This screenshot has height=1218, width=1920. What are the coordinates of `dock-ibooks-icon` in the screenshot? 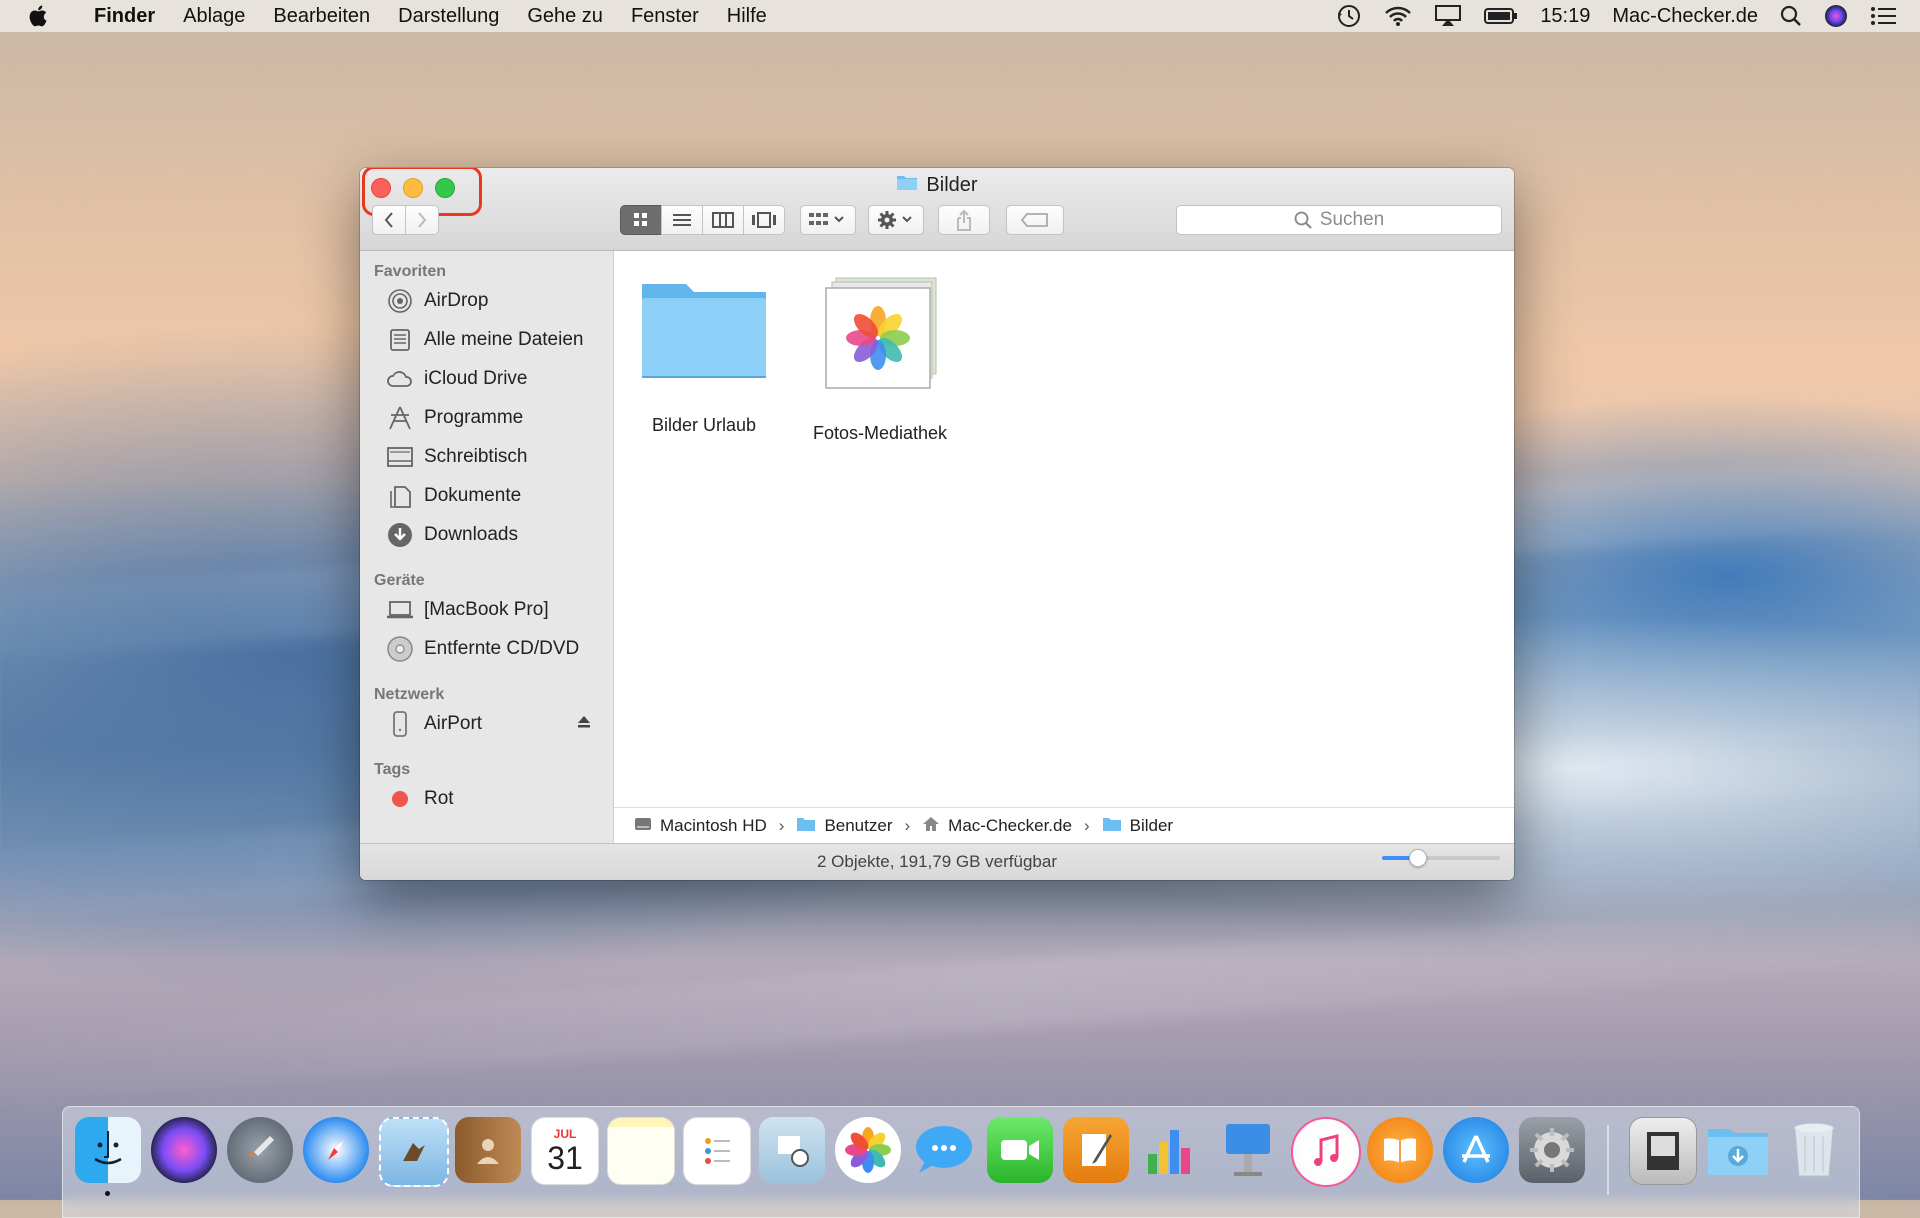 It's located at (1400, 1150).